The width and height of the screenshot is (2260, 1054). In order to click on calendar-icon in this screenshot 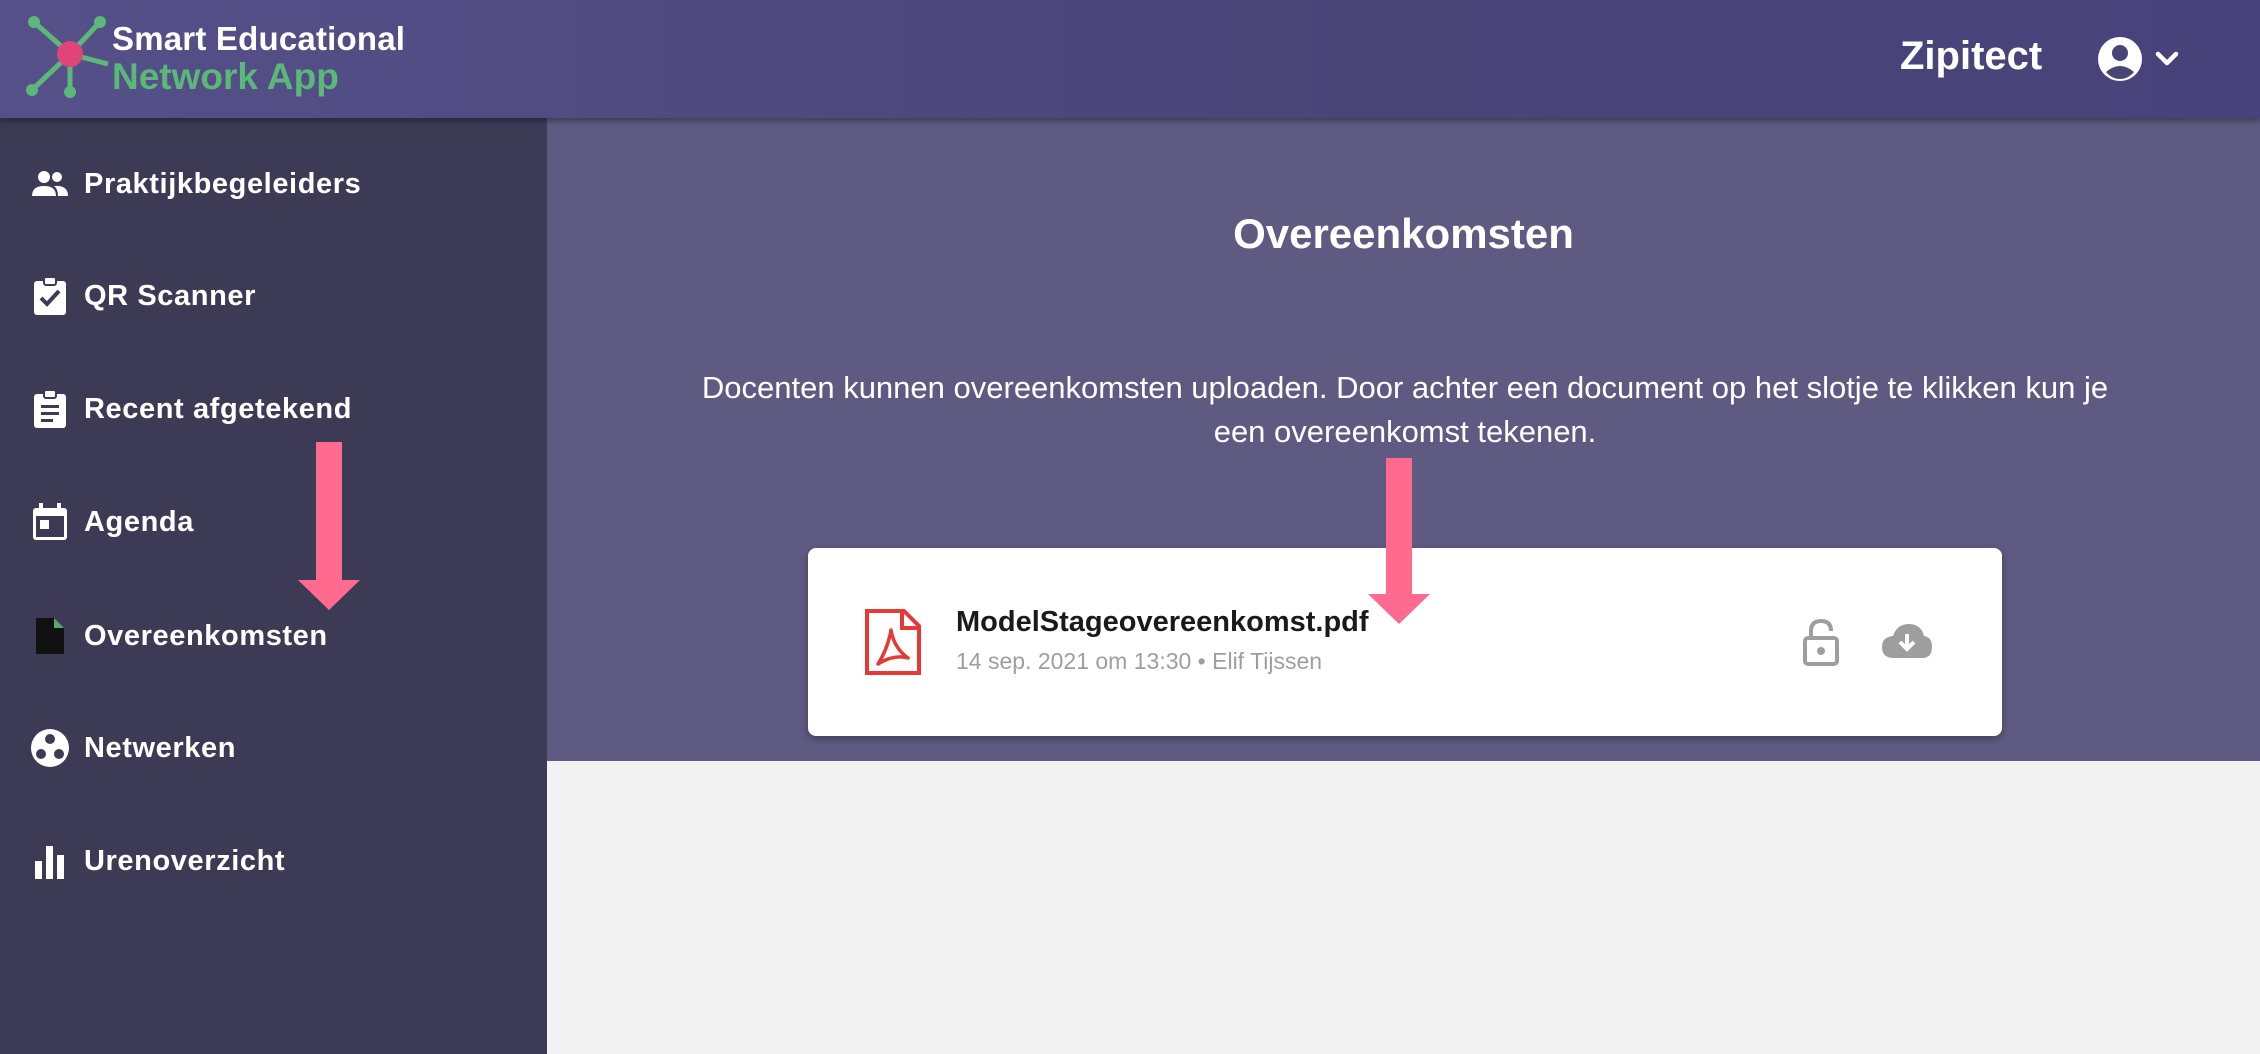, I will do `click(50, 521)`.